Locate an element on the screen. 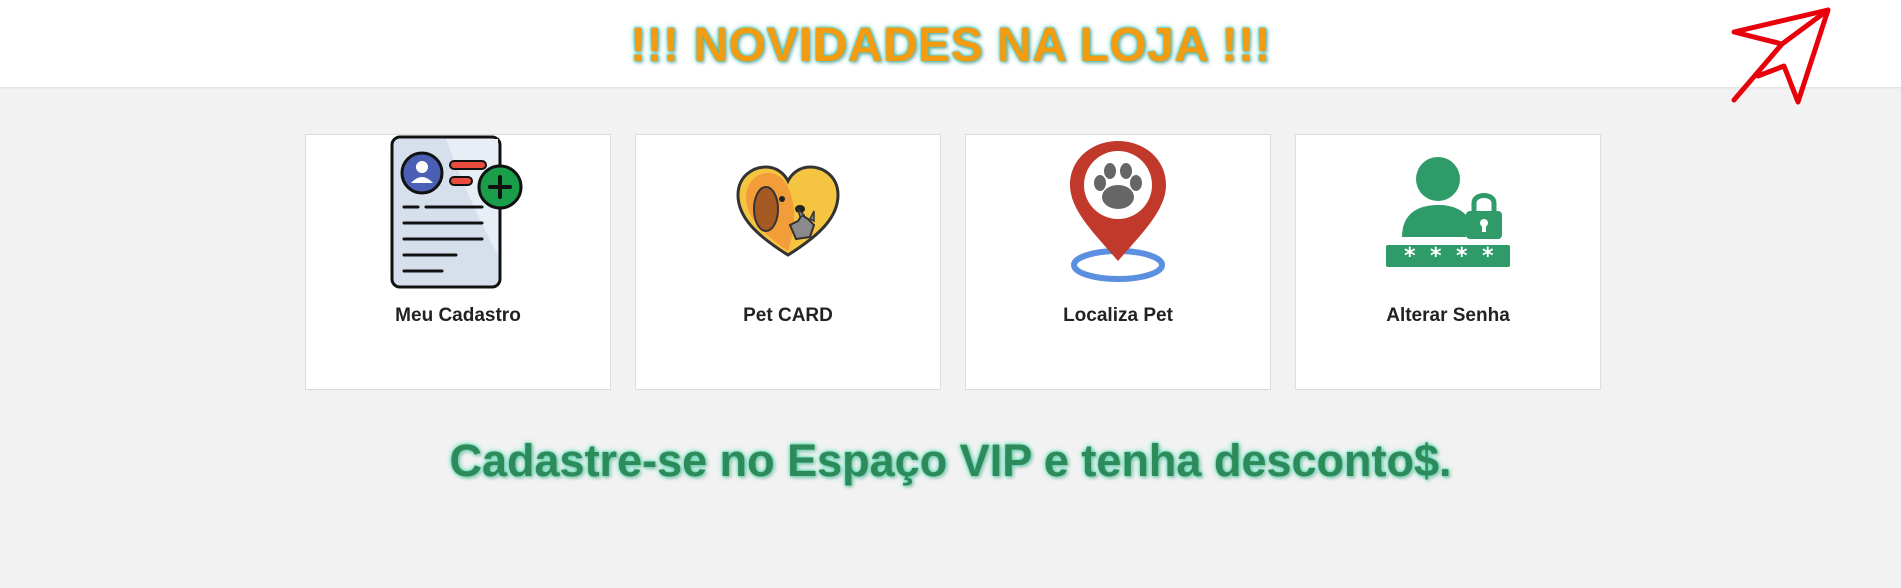 This screenshot has width=1901, height=588. card-icon-area: * * * * is located at coordinates (1448, 215).